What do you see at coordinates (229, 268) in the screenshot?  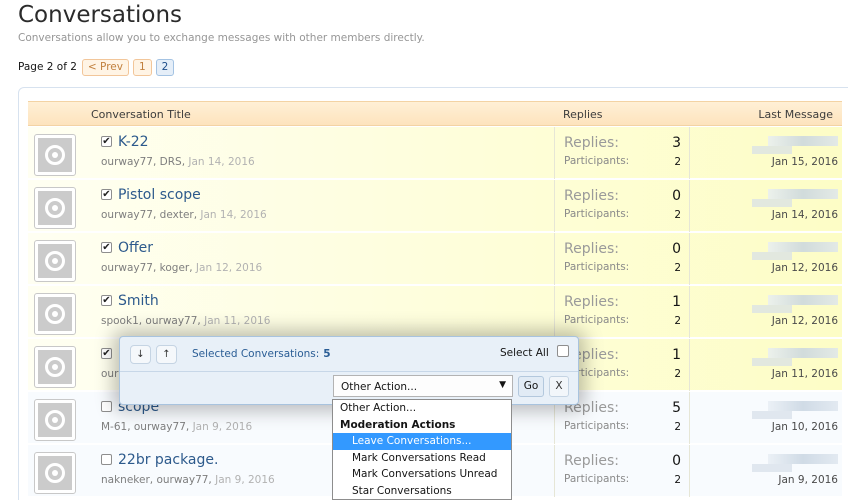 I see `start-date: Jan 12, 2016` at bounding box center [229, 268].